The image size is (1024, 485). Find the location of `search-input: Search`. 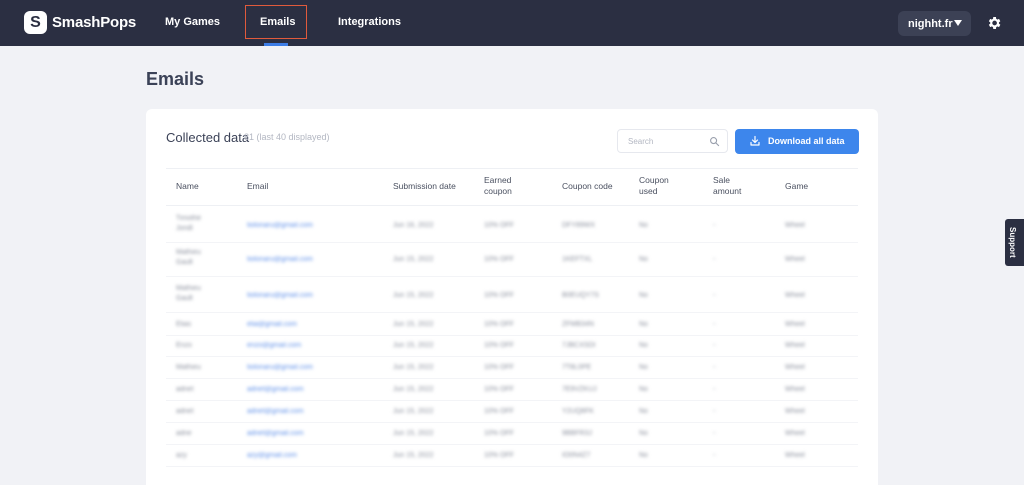

search-input: Search is located at coordinates (672, 141).